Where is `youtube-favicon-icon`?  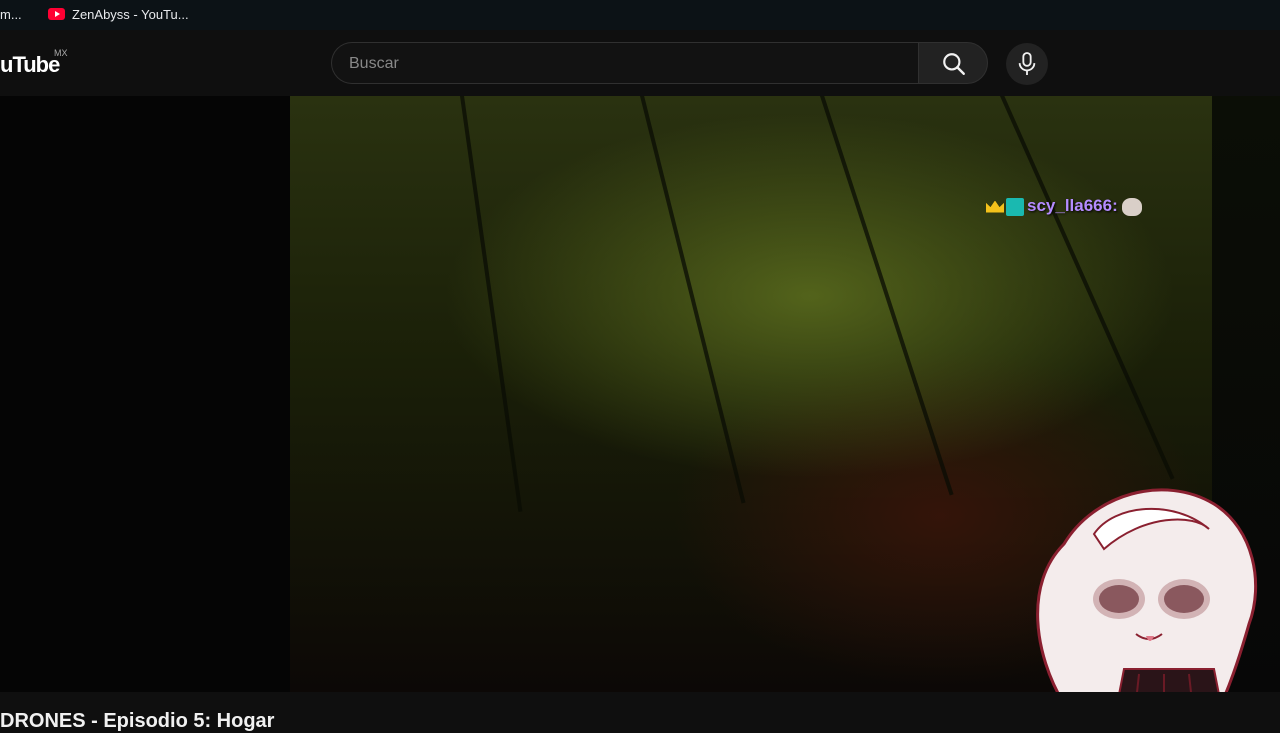
youtube-favicon-icon is located at coordinates (56, 14).